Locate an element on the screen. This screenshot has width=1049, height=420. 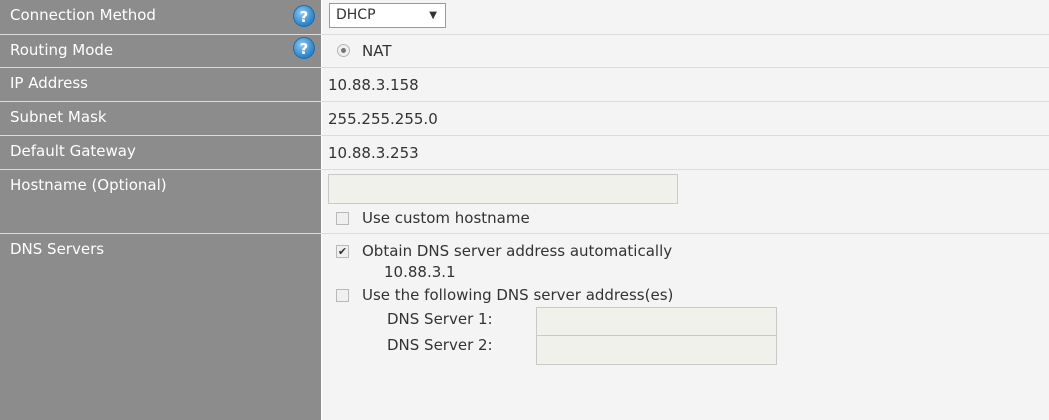
routing-mode-value-cell: NAT is located at coordinates (685, 51).